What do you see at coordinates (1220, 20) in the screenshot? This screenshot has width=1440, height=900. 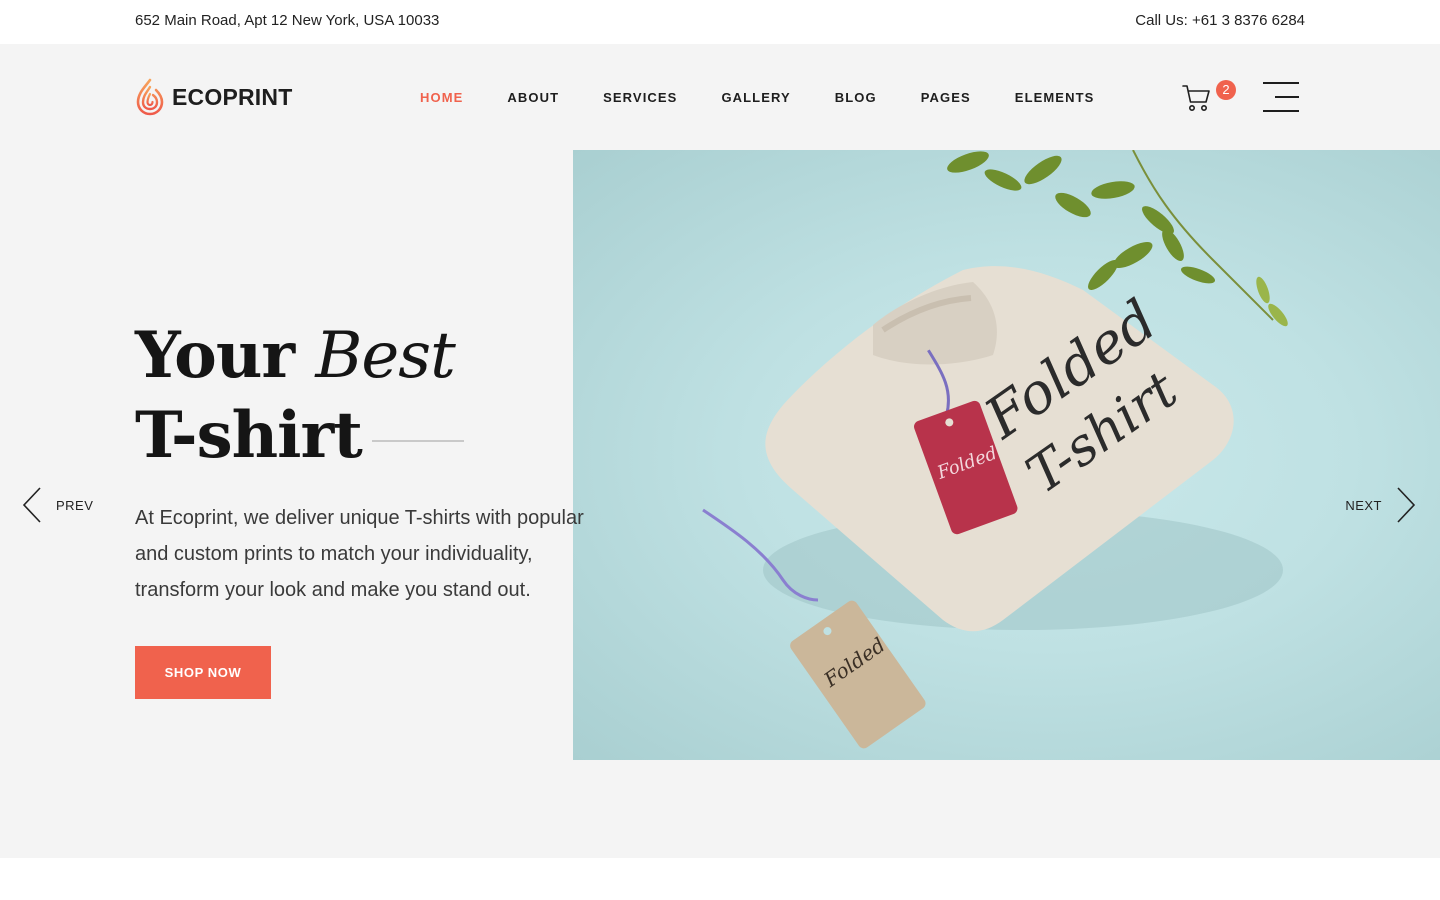 I see `phone-text: Call Us: +61 3 8376 6284` at bounding box center [1220, 20].